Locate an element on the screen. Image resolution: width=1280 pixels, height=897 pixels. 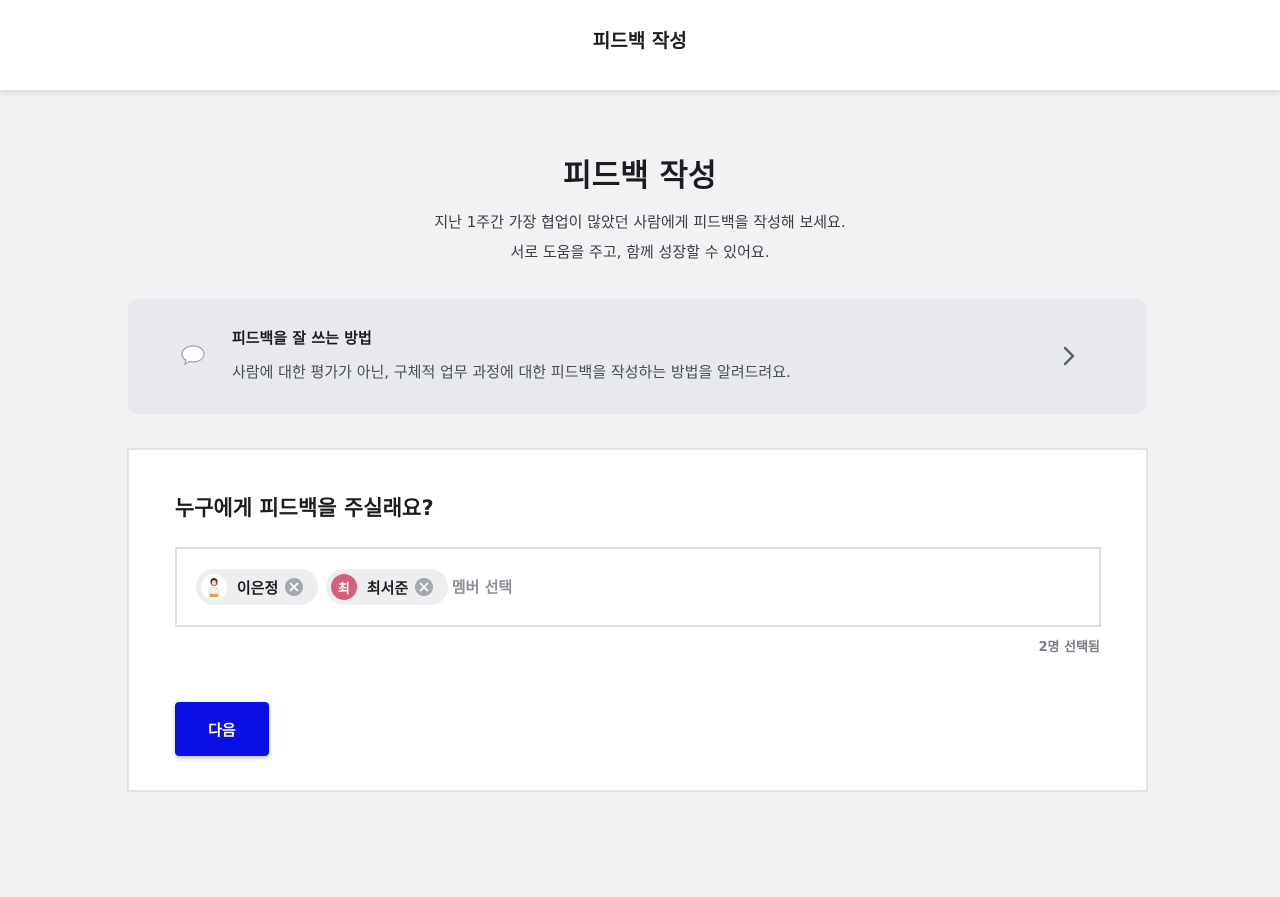
person-photo-icon is located at coordinates (214, 587).